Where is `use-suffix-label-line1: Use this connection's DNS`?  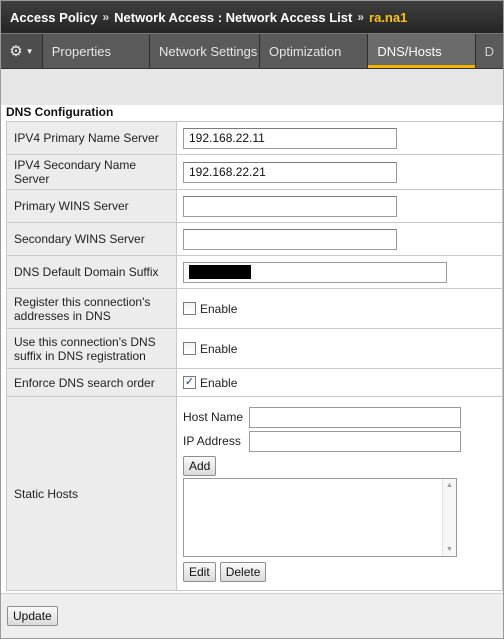 use-suffix-label-line1: Use this connection's DNS is located at coordinates (85, 341).